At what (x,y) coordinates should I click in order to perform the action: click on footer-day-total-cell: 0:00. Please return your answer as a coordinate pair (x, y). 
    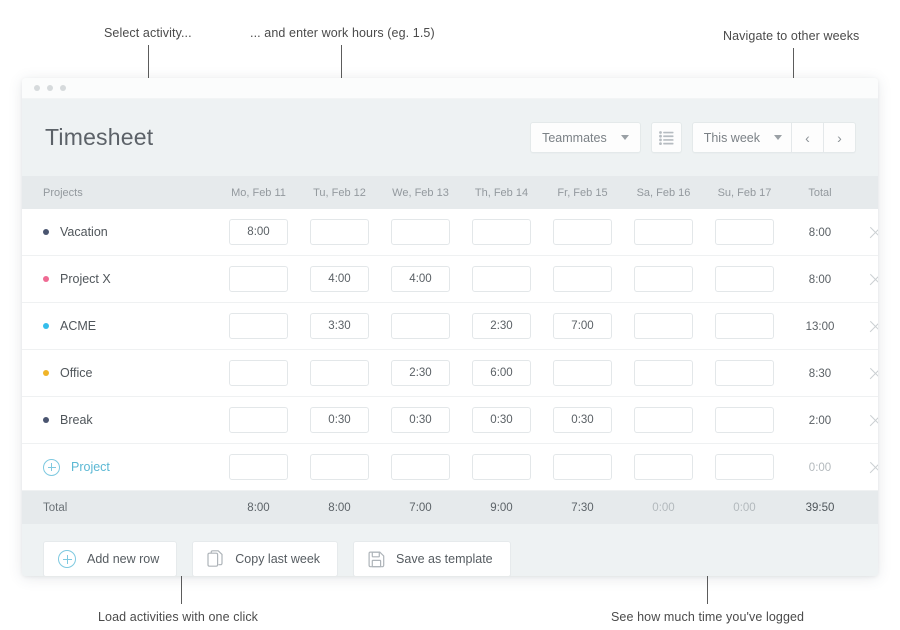
    Looking at the image, I should click on (663, 508).